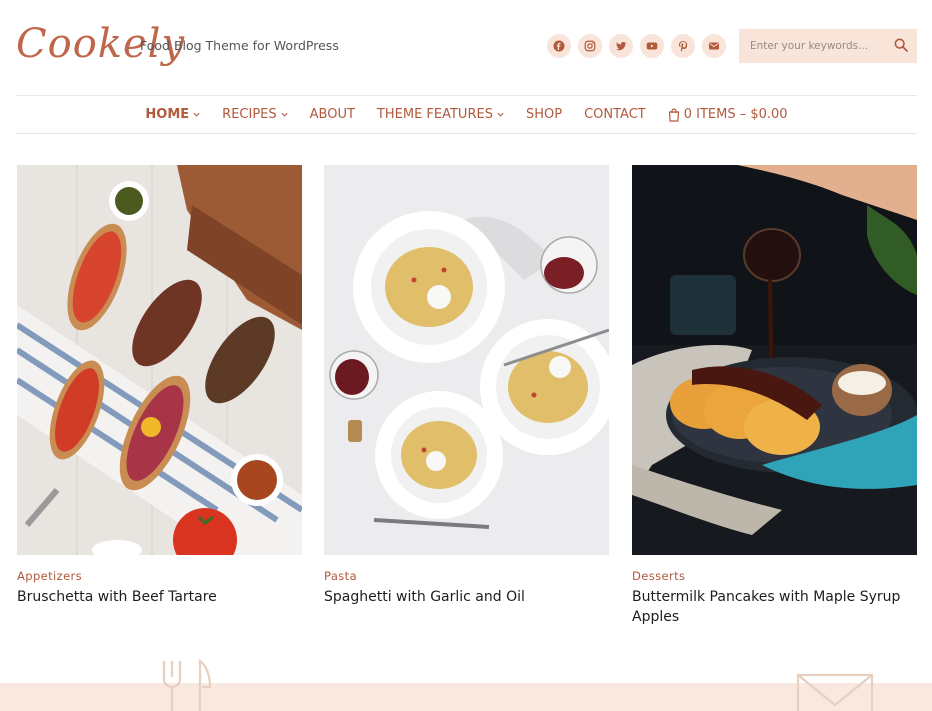 The height and width of the screenshot is (711, 932). I want to click on search-input, so click(819, 46).